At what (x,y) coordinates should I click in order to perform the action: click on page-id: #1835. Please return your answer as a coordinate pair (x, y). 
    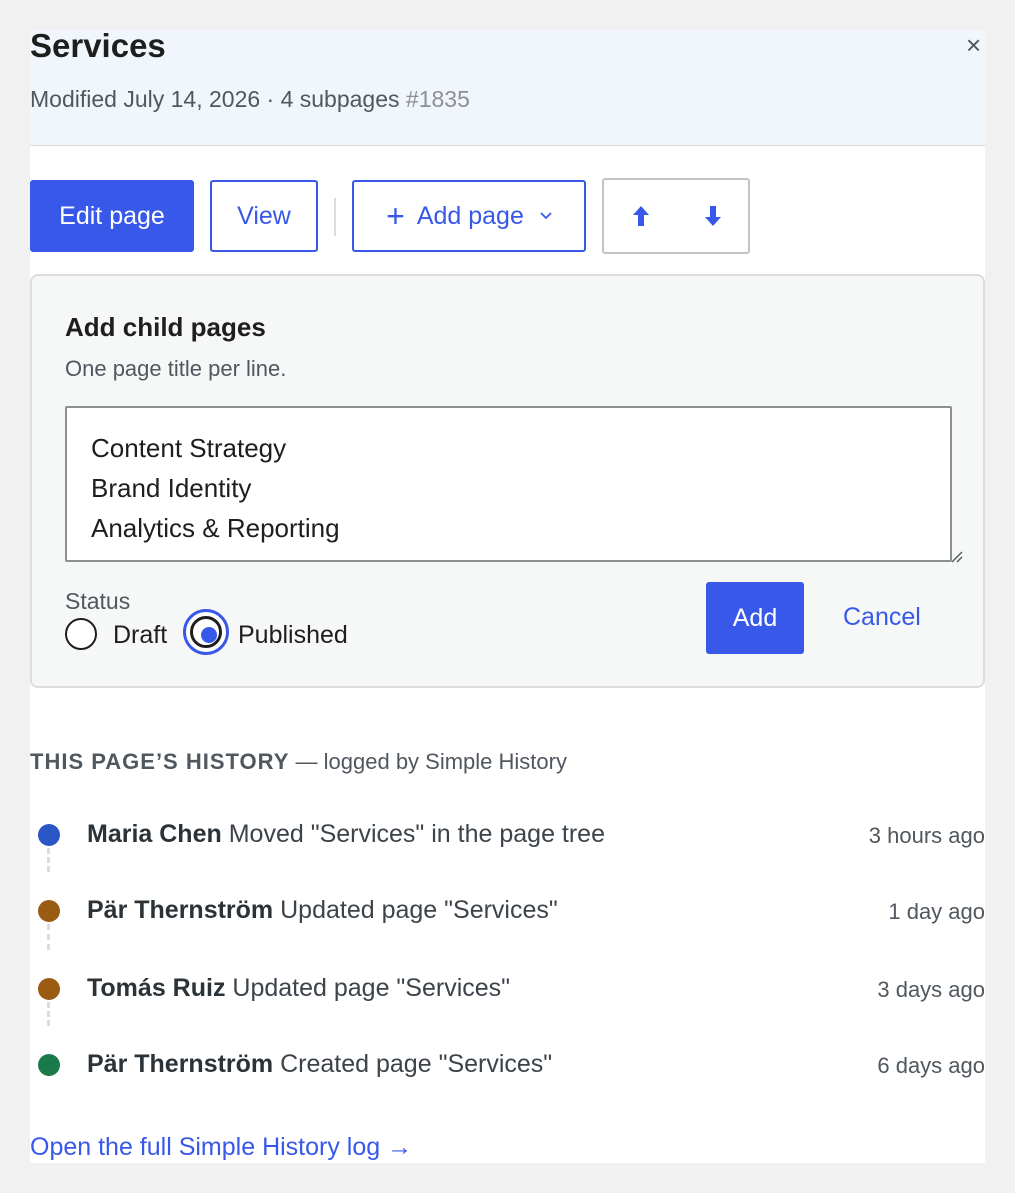
    Looking at the image, I should click on (437, 99).